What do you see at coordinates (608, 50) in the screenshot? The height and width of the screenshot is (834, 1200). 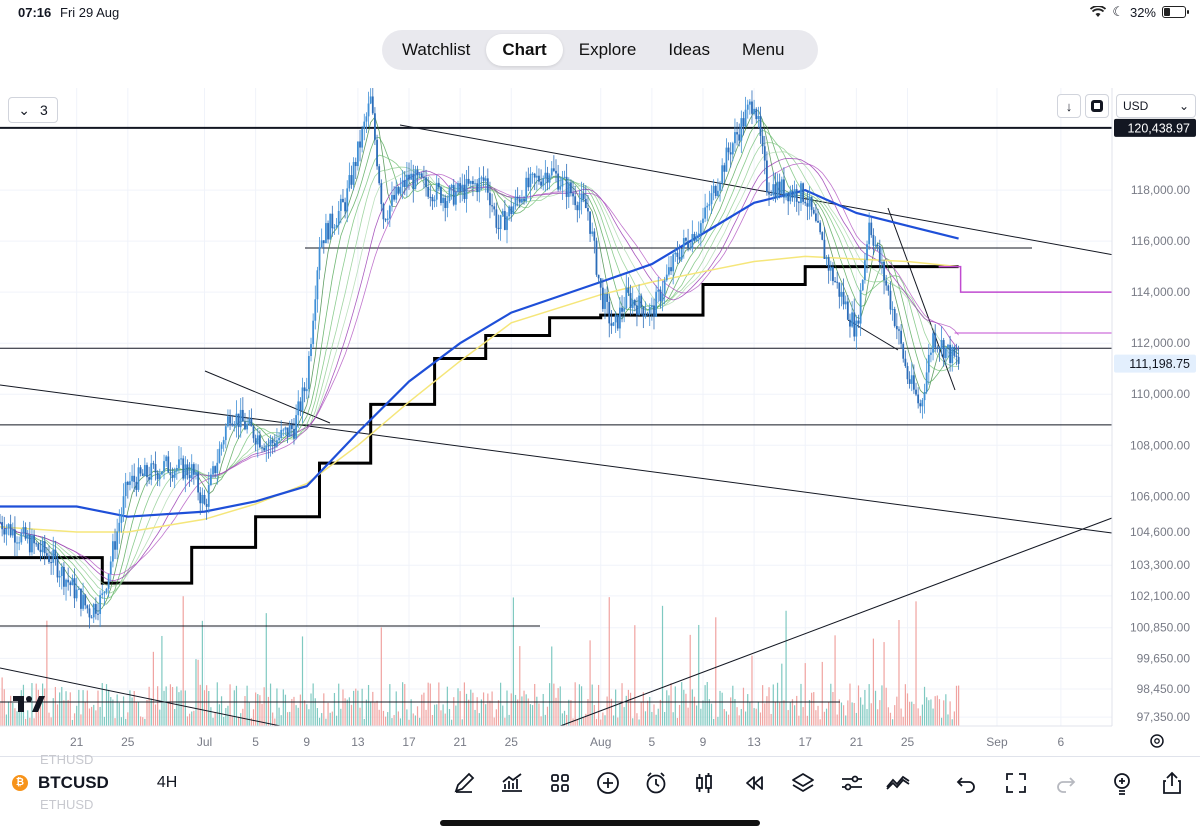 I see `tab-explore: Explore` at bounding box center [608, 50].